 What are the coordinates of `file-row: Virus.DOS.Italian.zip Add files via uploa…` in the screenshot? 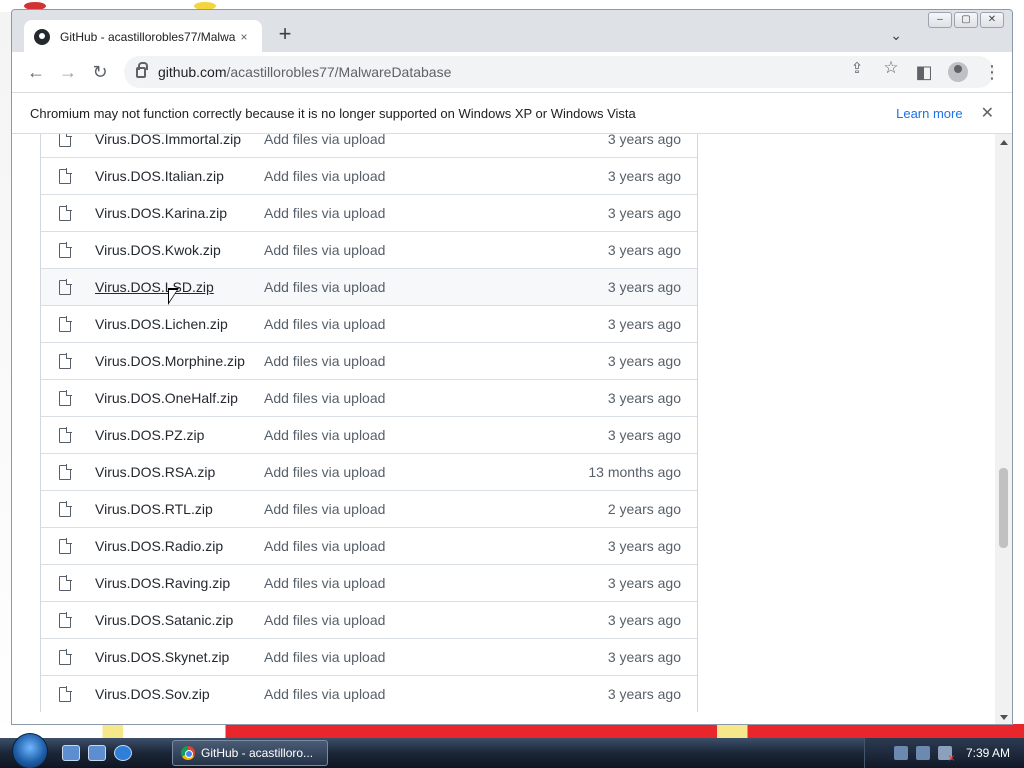 It's located at (369, 175).